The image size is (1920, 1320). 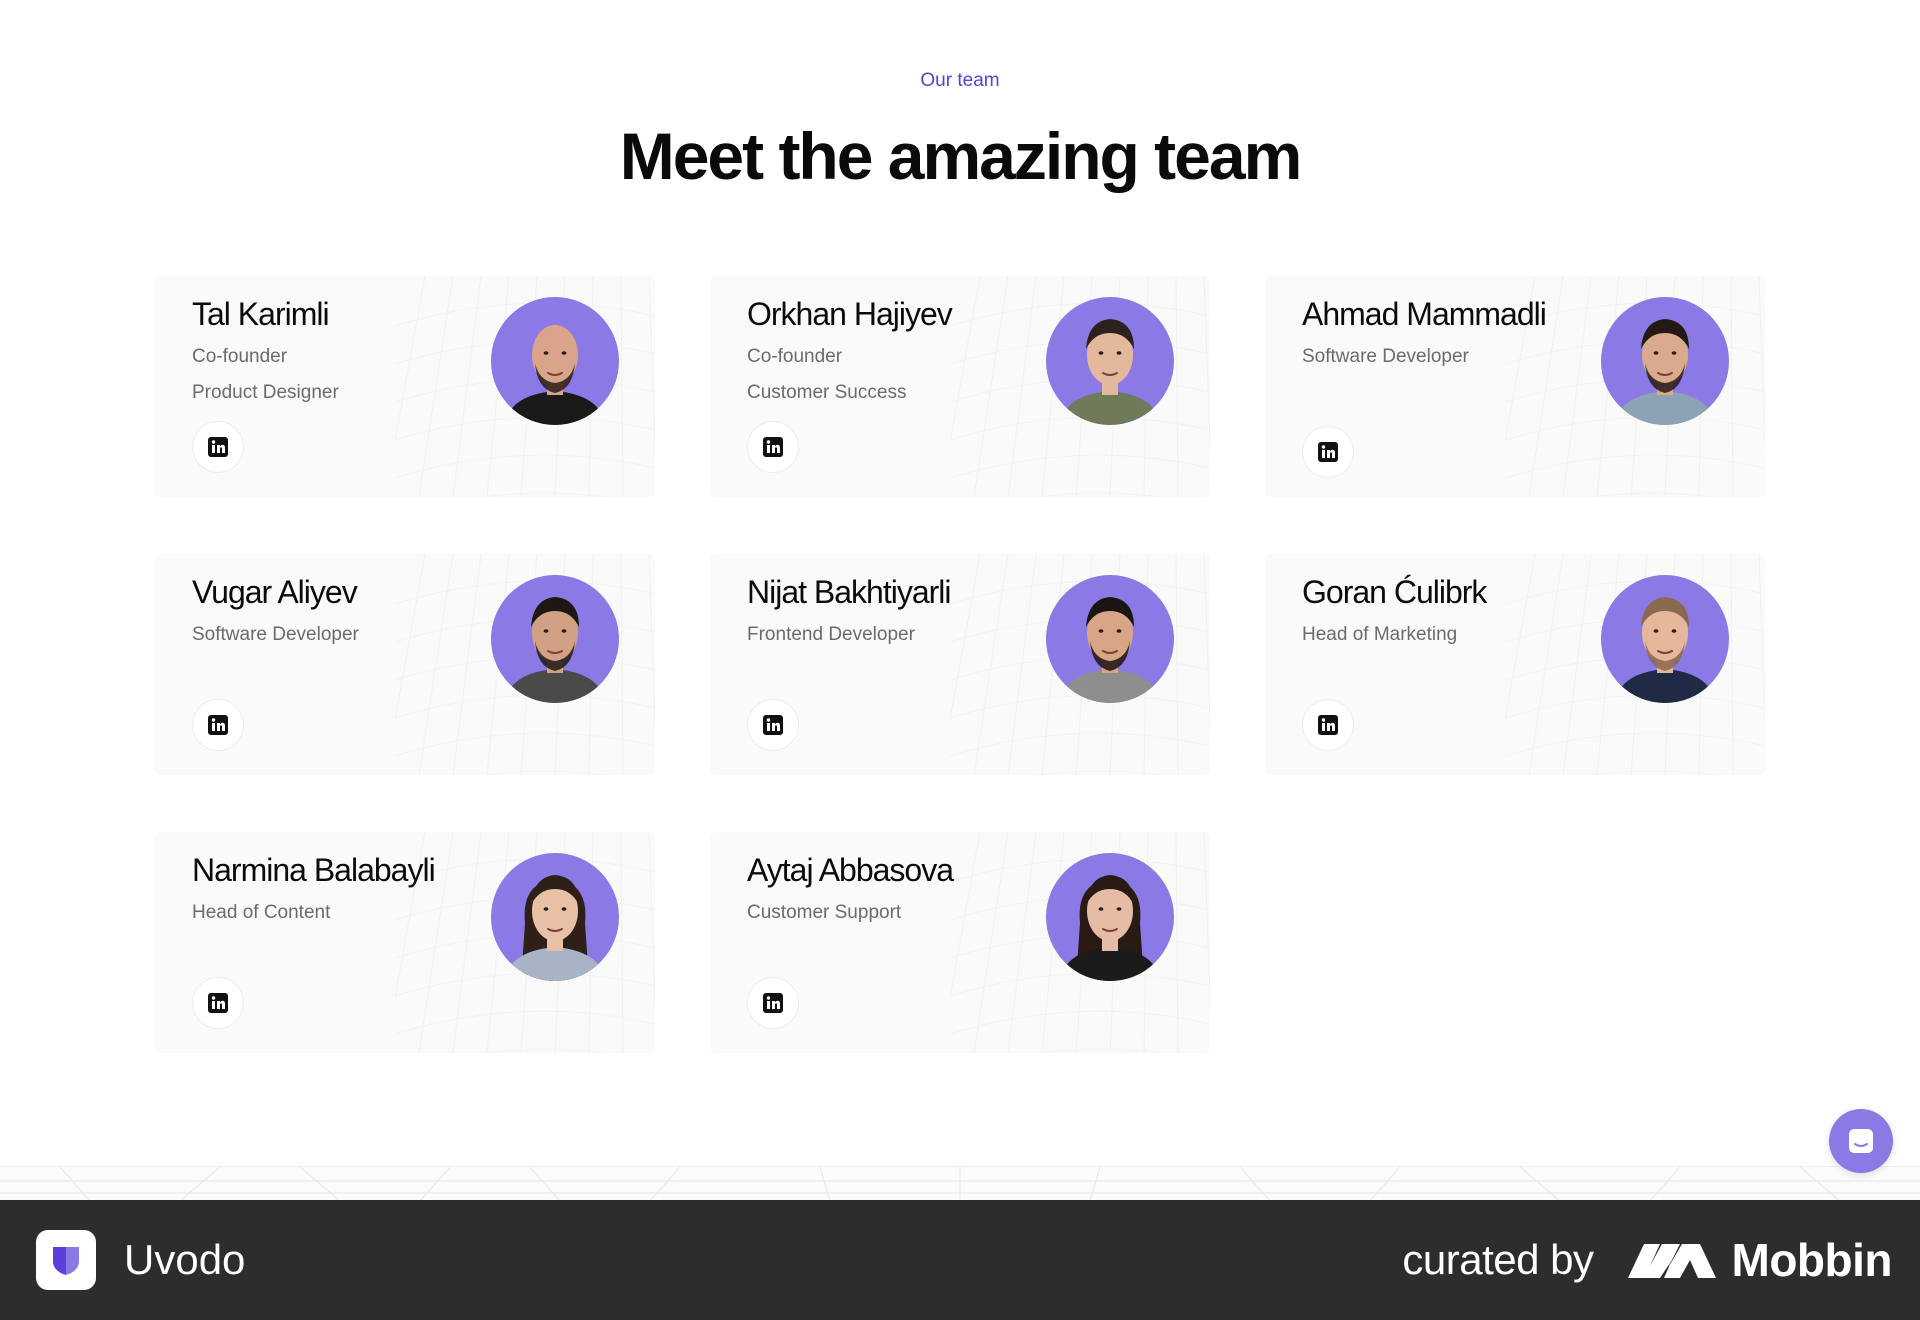 I want to click on team-card: Tal Karimli Co-founder Product Designer, so click(x=405, y=386).